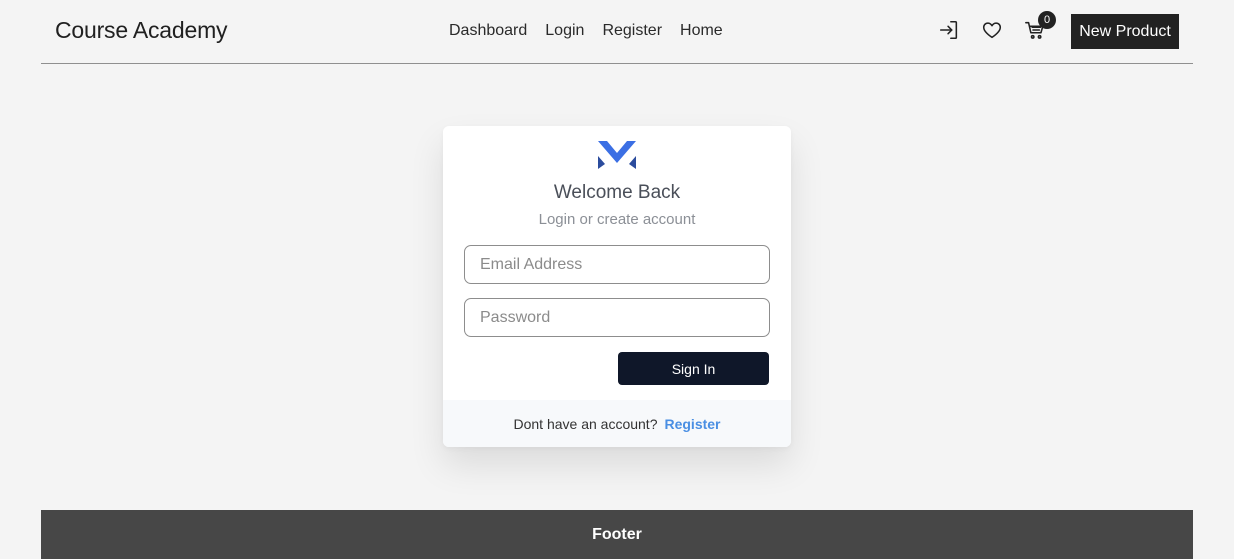 This screenshot has width=1234, height=559. What do you see at coordinates (585, 423) in the screenshot?
I see `register-prompt-text: Dont have an account?` at bounding box center [585, 423].